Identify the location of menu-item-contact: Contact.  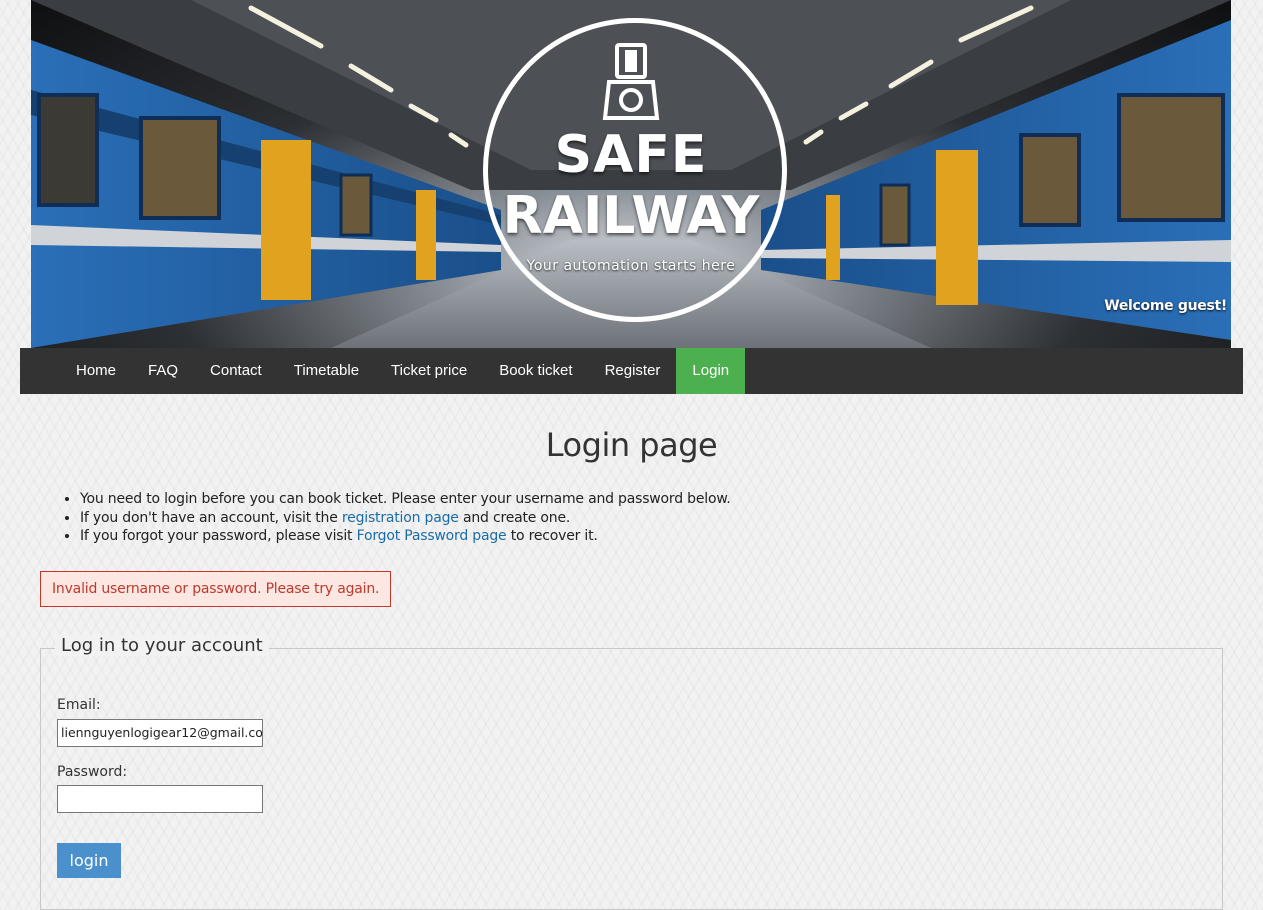
(236, 371).